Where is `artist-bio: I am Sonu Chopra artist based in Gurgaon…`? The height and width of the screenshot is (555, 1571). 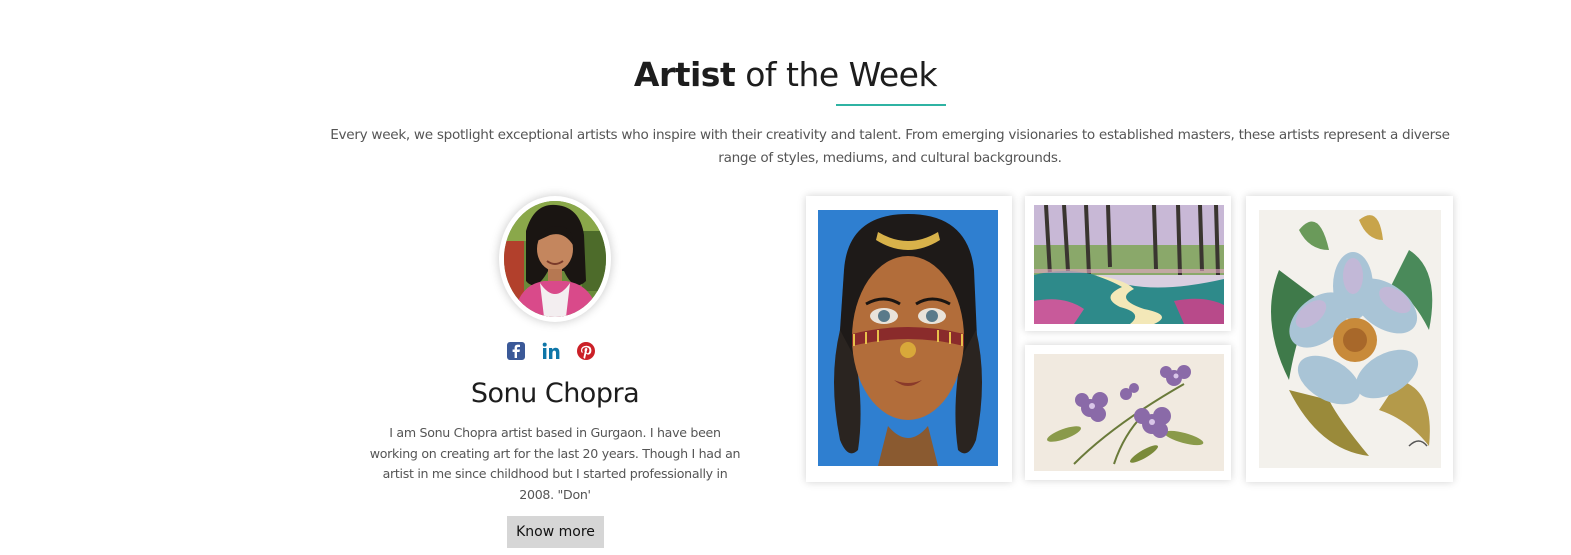 artist-bio: I am Sonu Chopra artist based in Gurgaon… is located at coordinates (555, 464).